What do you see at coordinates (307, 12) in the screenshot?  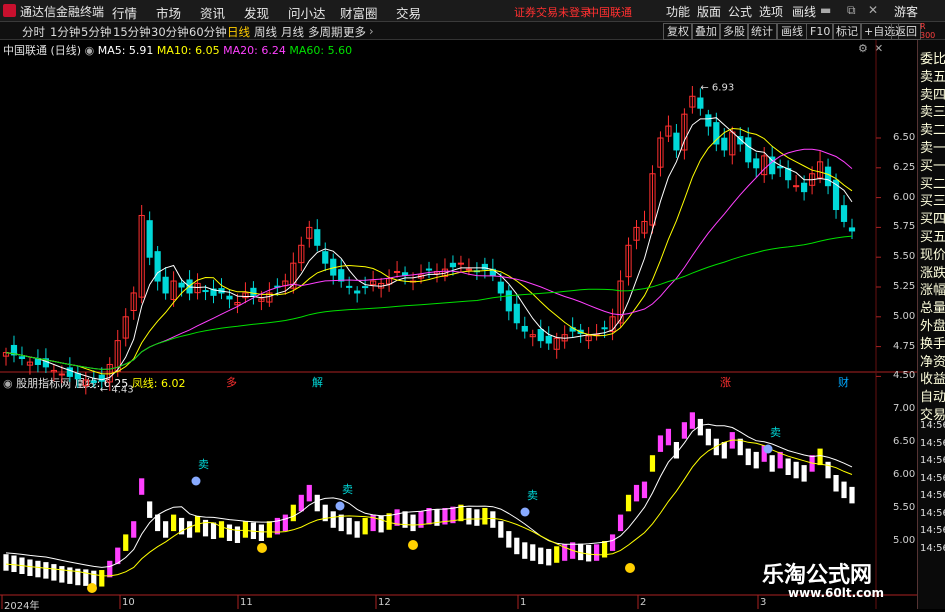 I see `menu-wenxiaoda: 问小达` at bounding box center [307, 12].